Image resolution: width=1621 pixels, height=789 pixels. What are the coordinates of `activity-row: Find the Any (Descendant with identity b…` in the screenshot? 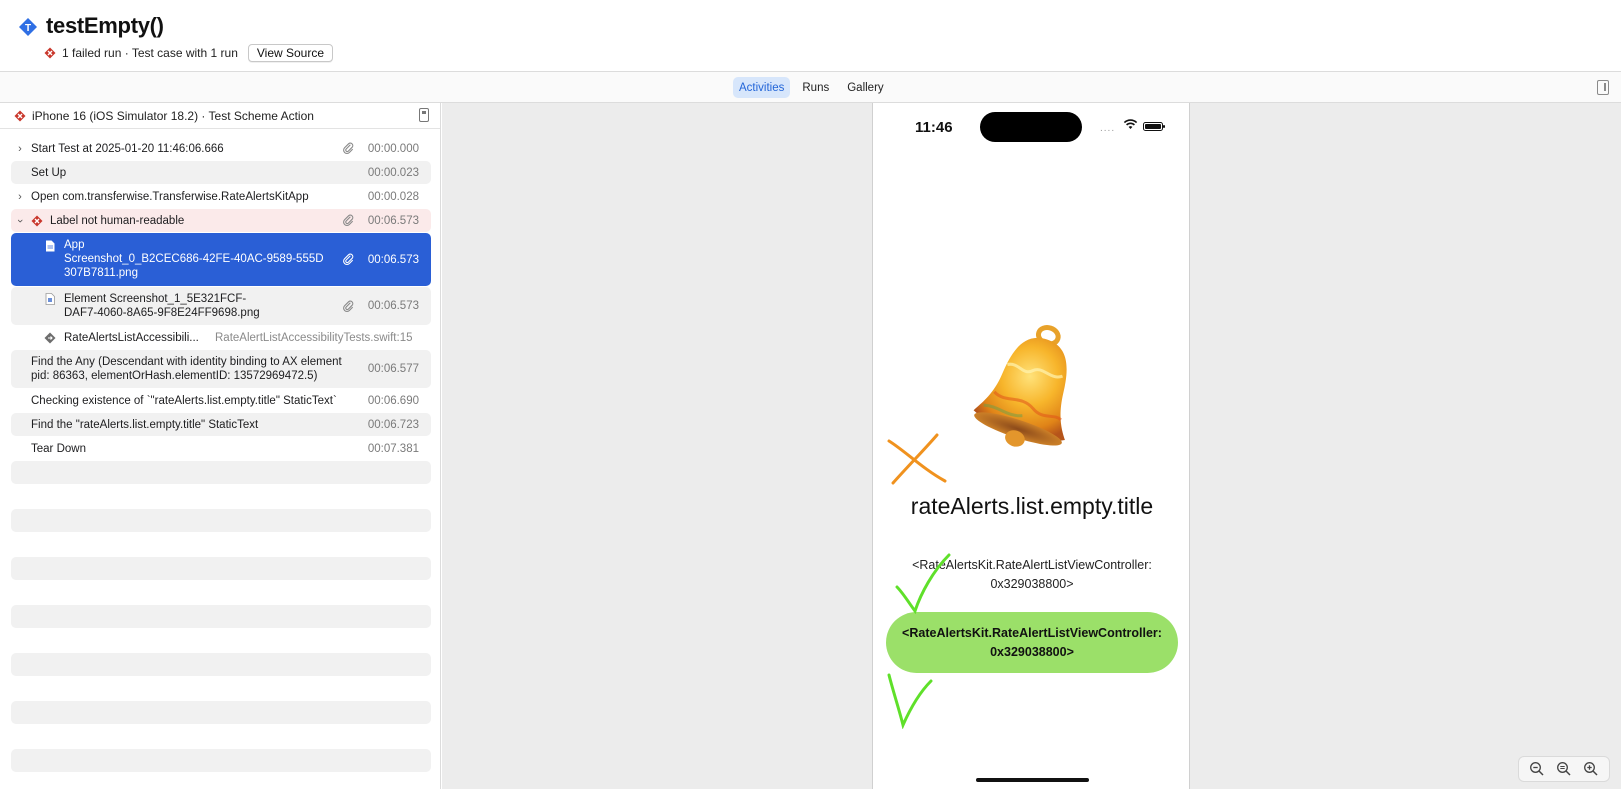 It's located at (221, 369).